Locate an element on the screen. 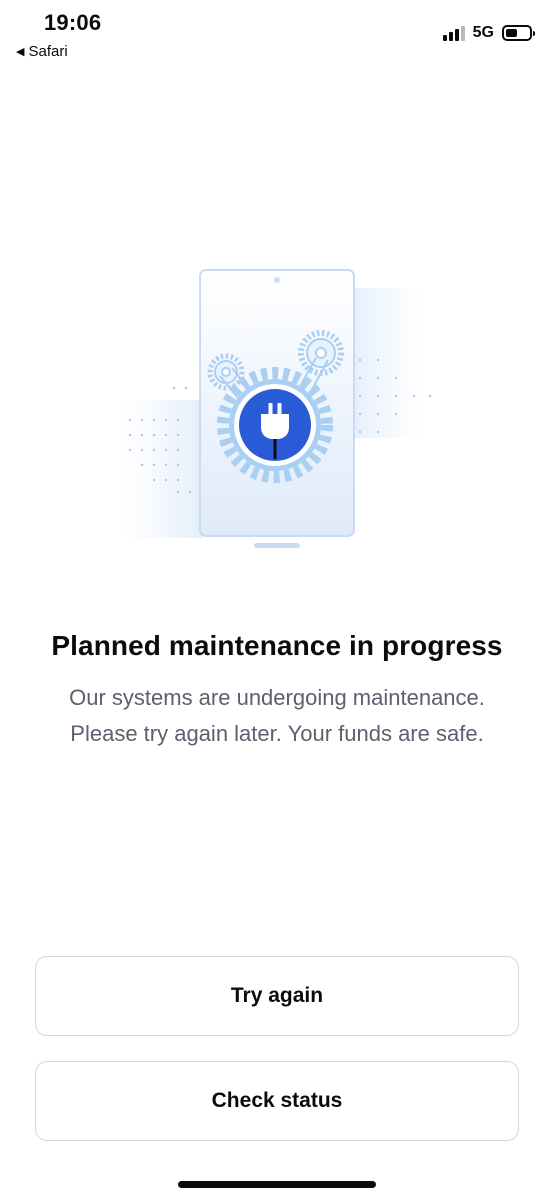 Image resolution: width=554 pixels, height=1200 pixels. status-time: 19:06 is located at coordinates (73, 22).